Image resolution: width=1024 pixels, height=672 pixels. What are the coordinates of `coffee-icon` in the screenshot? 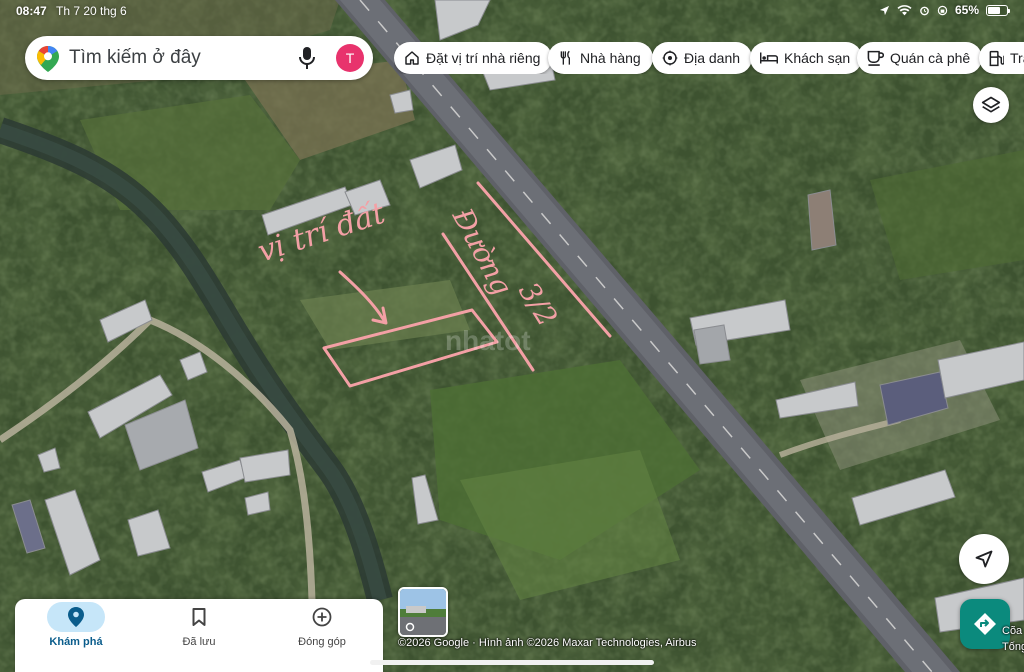 It's located at (875, 58).